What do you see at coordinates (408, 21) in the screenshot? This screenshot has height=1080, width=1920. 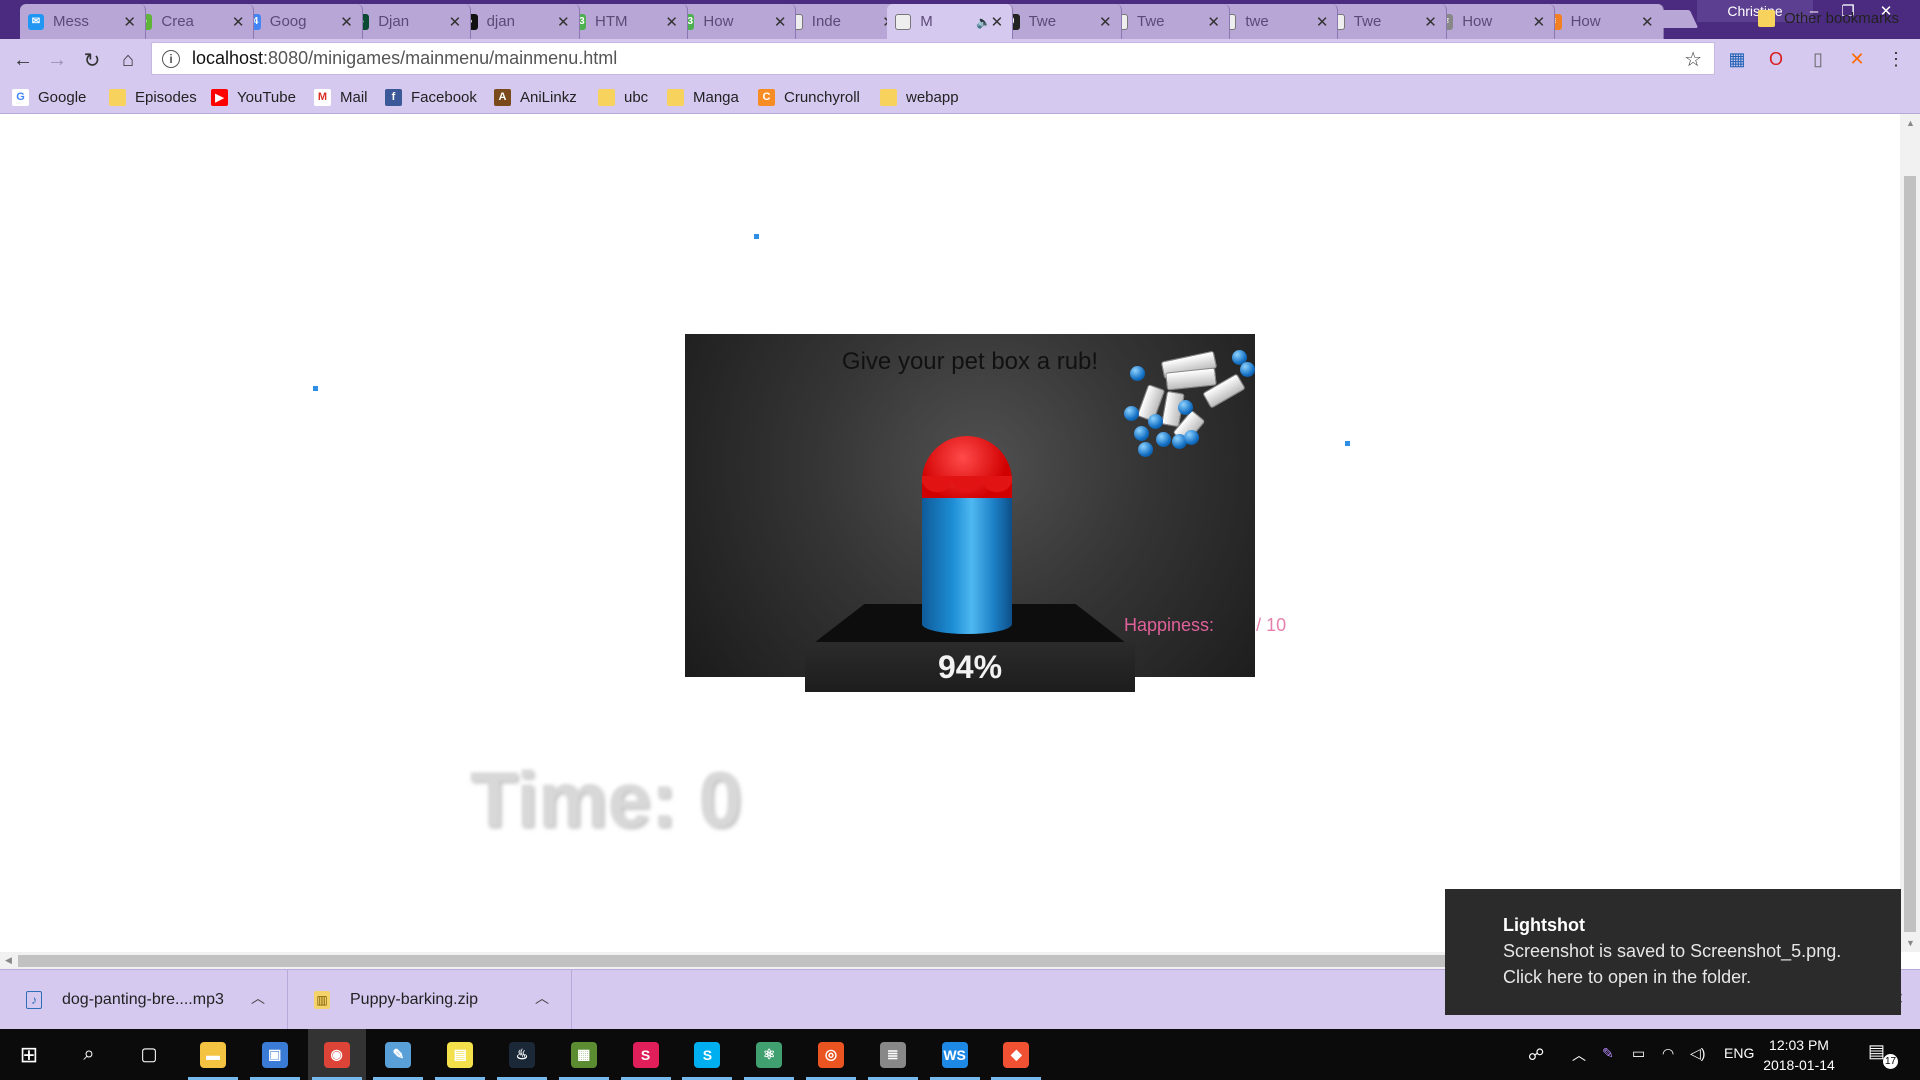 I see `browser-tab: ♠Djan✕` at bounding box center [408, 21].